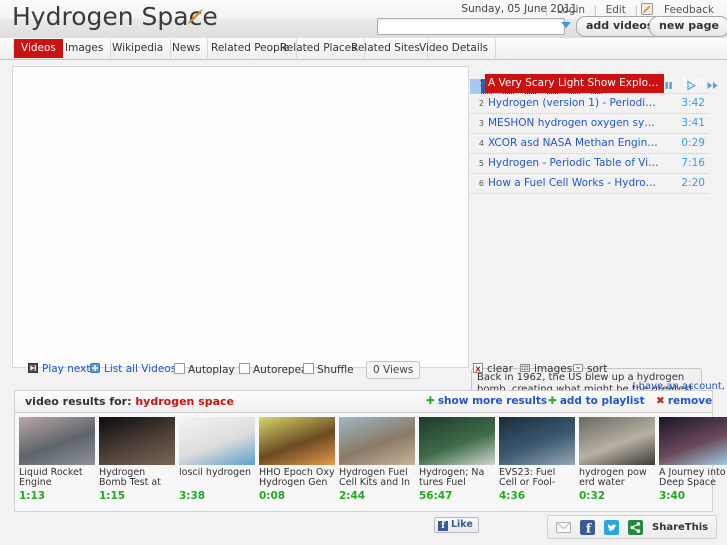 The height and width of the screenshot is (545, 727). I want to click on mail-share-icon, so click(563, 527).